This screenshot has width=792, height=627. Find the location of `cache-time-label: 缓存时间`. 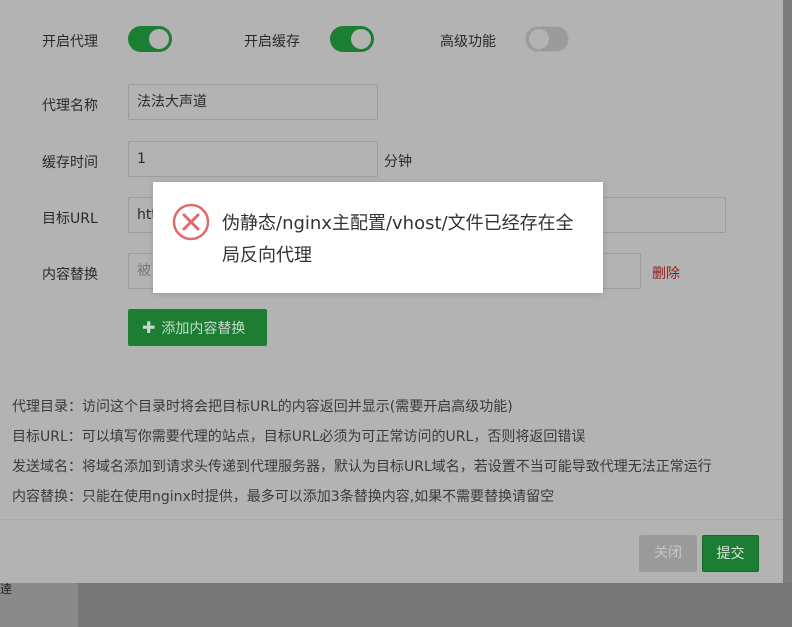

cache-time-label: 缓存时间 is located at coordinates (70, 163).